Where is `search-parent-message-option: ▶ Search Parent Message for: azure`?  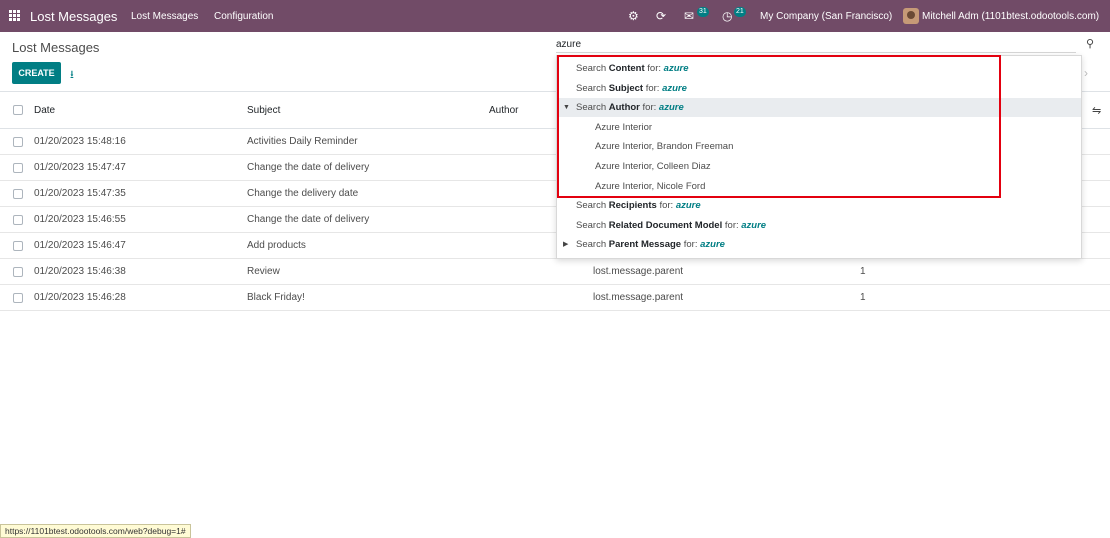 search-parent-message-option: ▶ Search Parent Message for: azure is located at coordinates (819, 244).